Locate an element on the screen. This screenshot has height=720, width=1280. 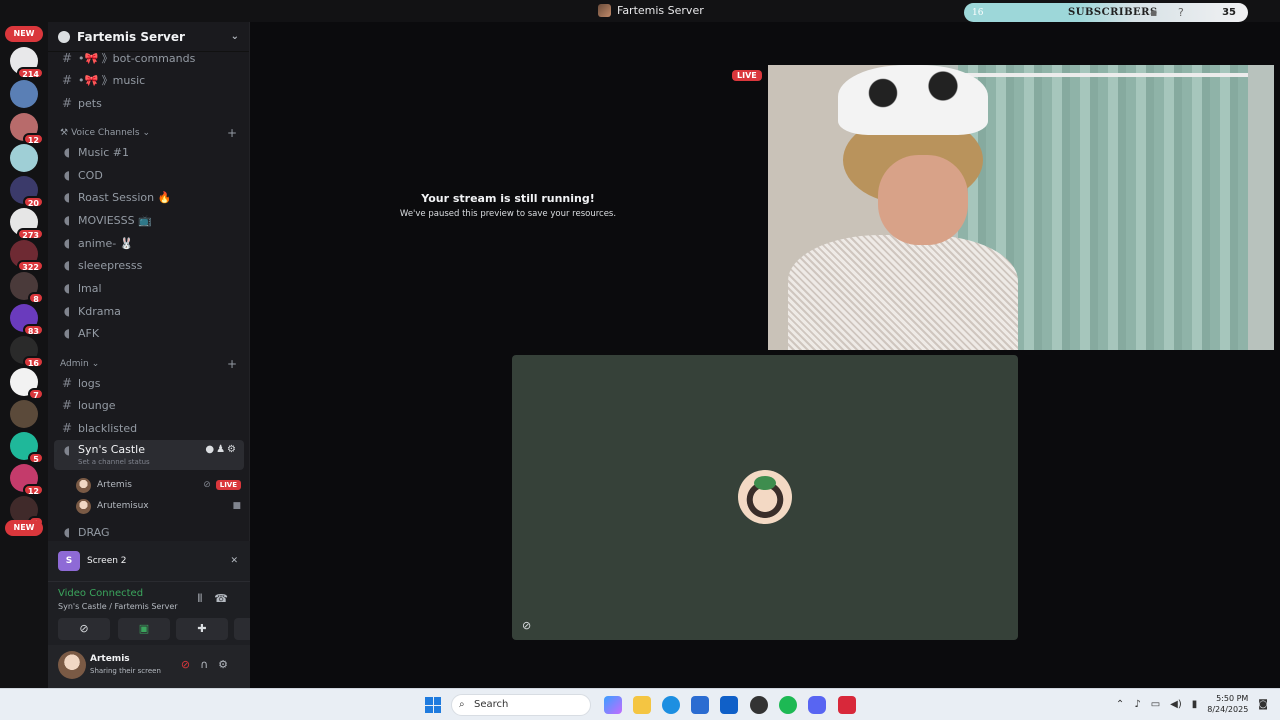
chevron-up-icon: ⌃ is located at coordinates (1120, 704).